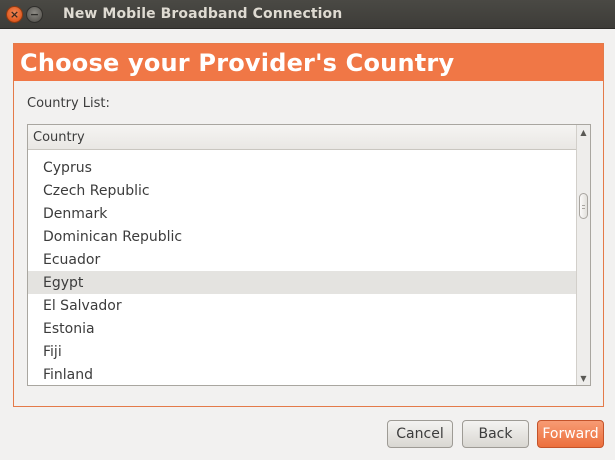 The width and height of the screenshot is (615, 460). Describe the element at coordinates (302, 259) in the screenshot. I see `list-item: Ecuador` at that location.